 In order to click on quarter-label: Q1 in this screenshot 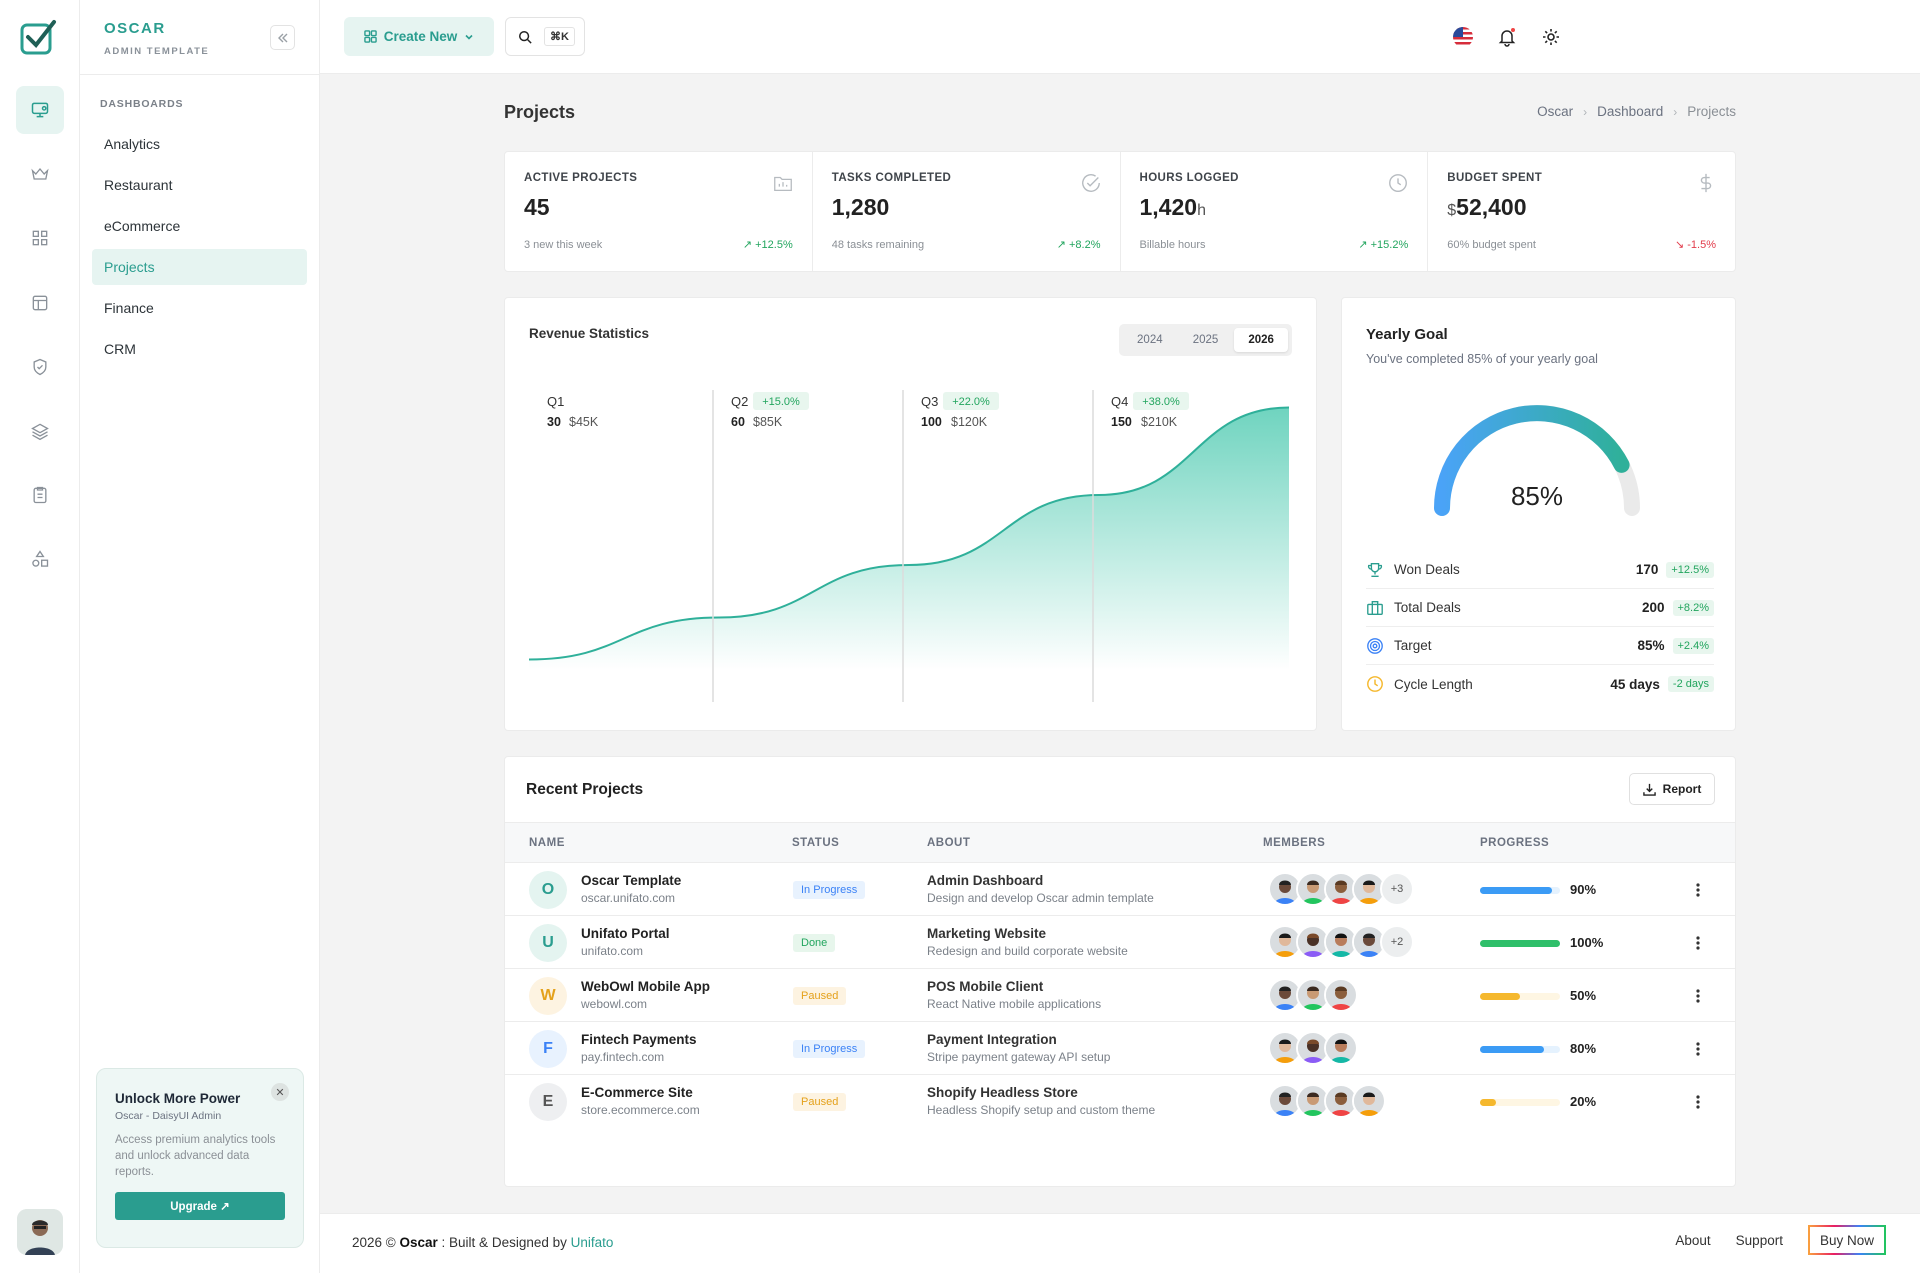, I will do `click(555, 401)`.